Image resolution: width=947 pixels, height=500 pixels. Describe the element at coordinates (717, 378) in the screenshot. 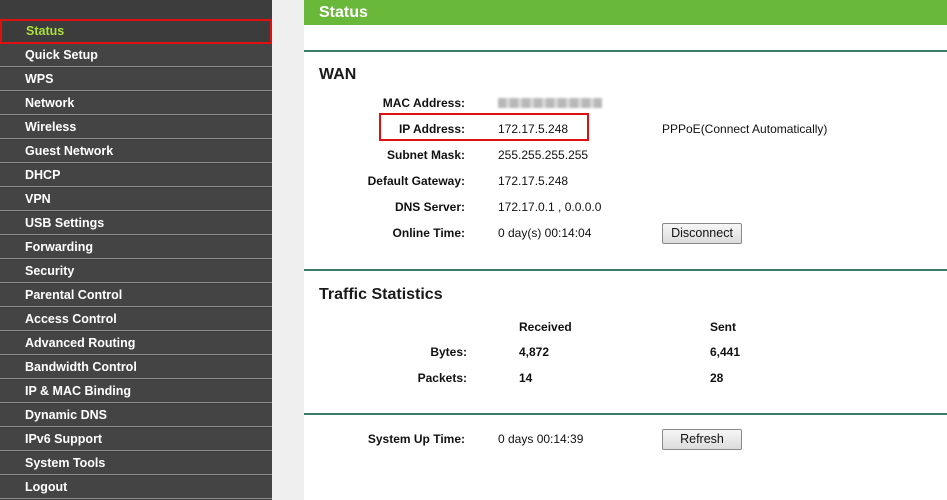

I see `packets-sent-value: 28` at that location.